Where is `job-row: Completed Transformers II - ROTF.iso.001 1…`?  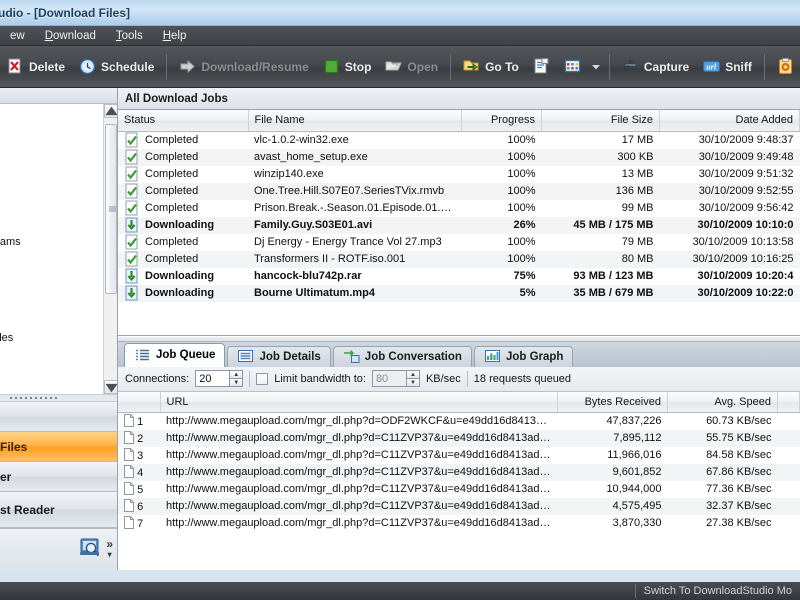 job-row: Completed Transformers II - ROTF.iso.001 1… is located at coordinates (459, 259).